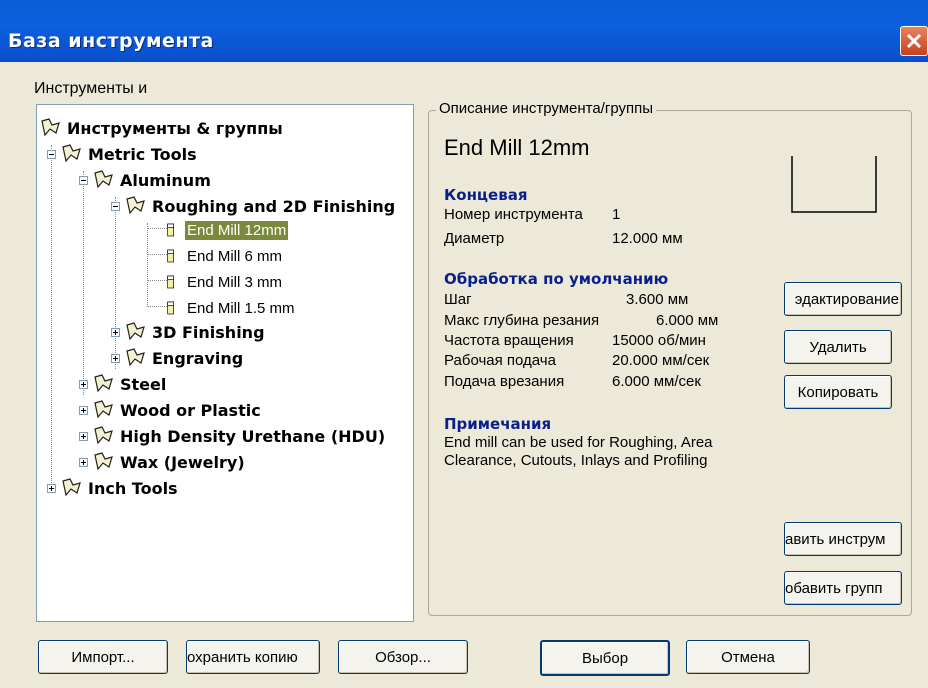 This screenshot has height=688, width=928. What do you see at coordinates (464, 31) in the screenshot?
I see `title-bar: База инструмента` at bounding box center [464, 31].